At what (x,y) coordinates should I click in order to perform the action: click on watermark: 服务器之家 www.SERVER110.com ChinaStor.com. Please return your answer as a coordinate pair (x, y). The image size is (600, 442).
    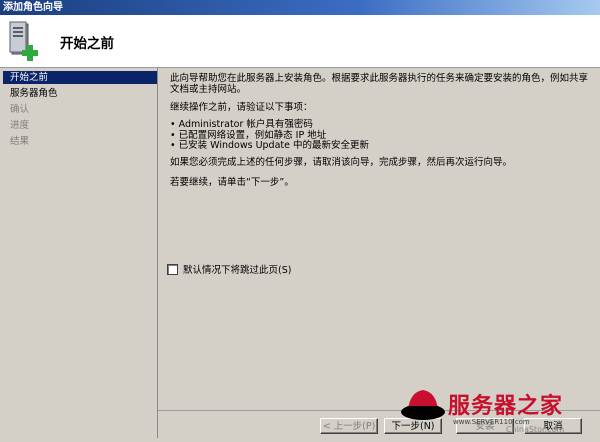
    Looking at the image, I should click on (499, 412).